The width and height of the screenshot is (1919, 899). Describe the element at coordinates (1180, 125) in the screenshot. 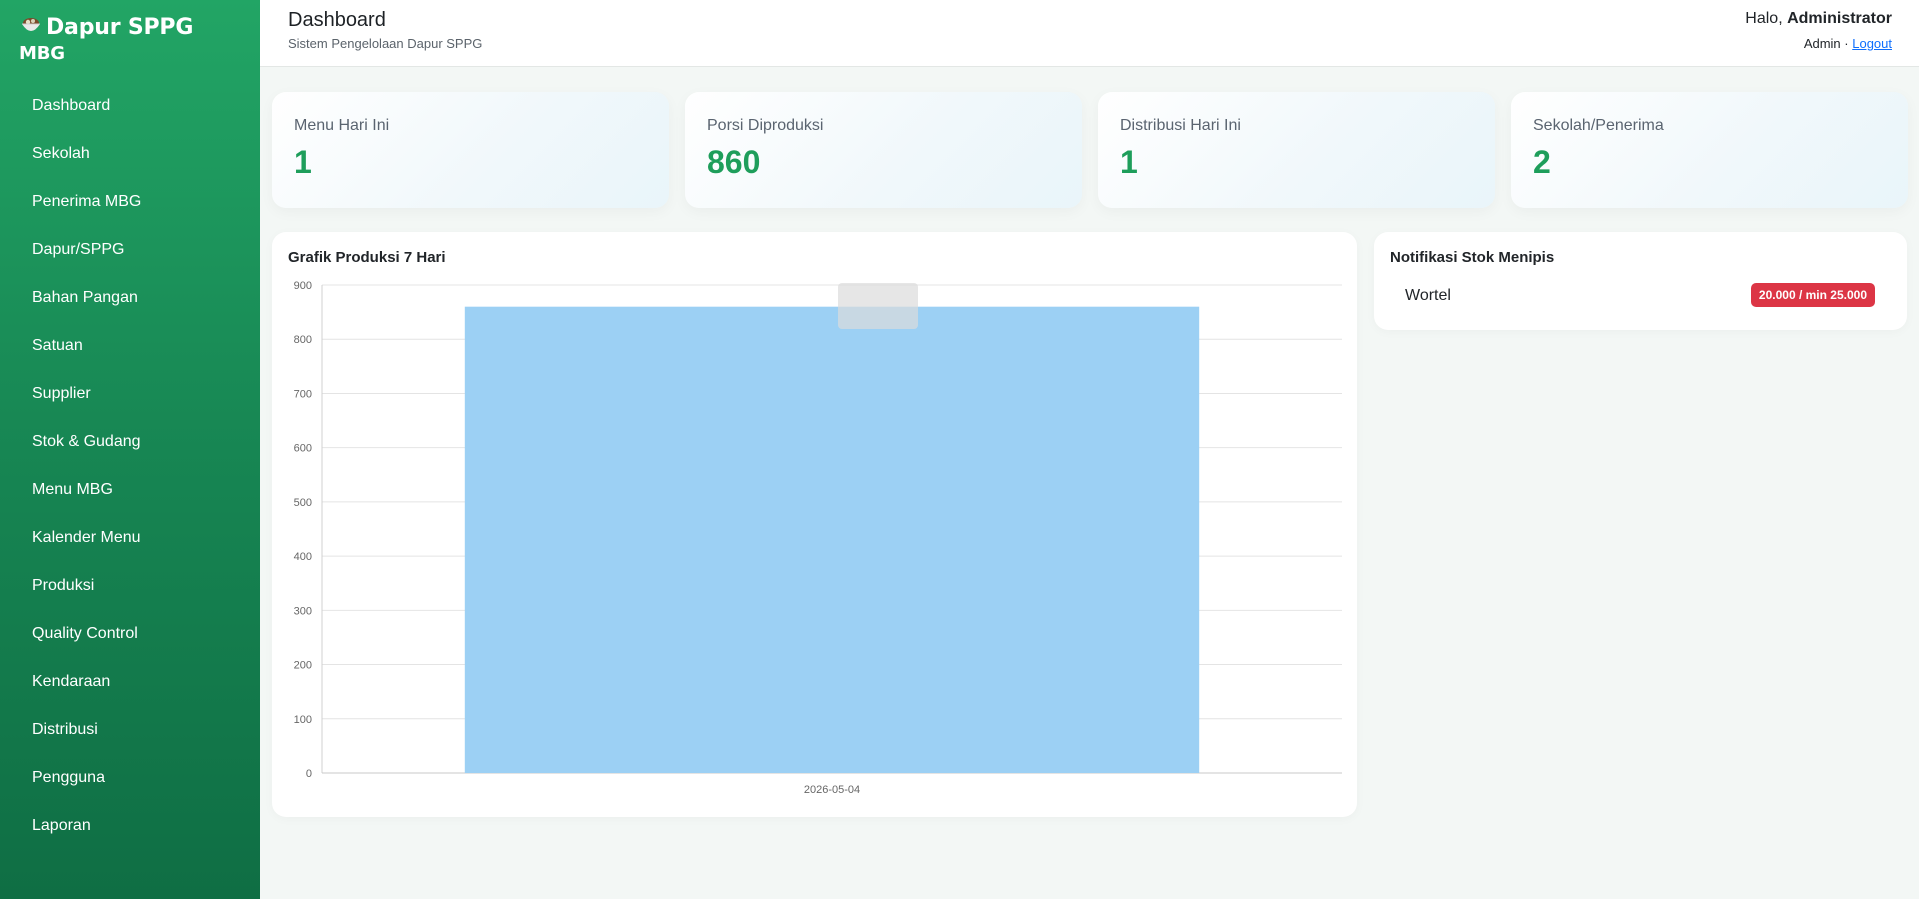

I see `stat-label: Distribusi Hari Ini` at that location.